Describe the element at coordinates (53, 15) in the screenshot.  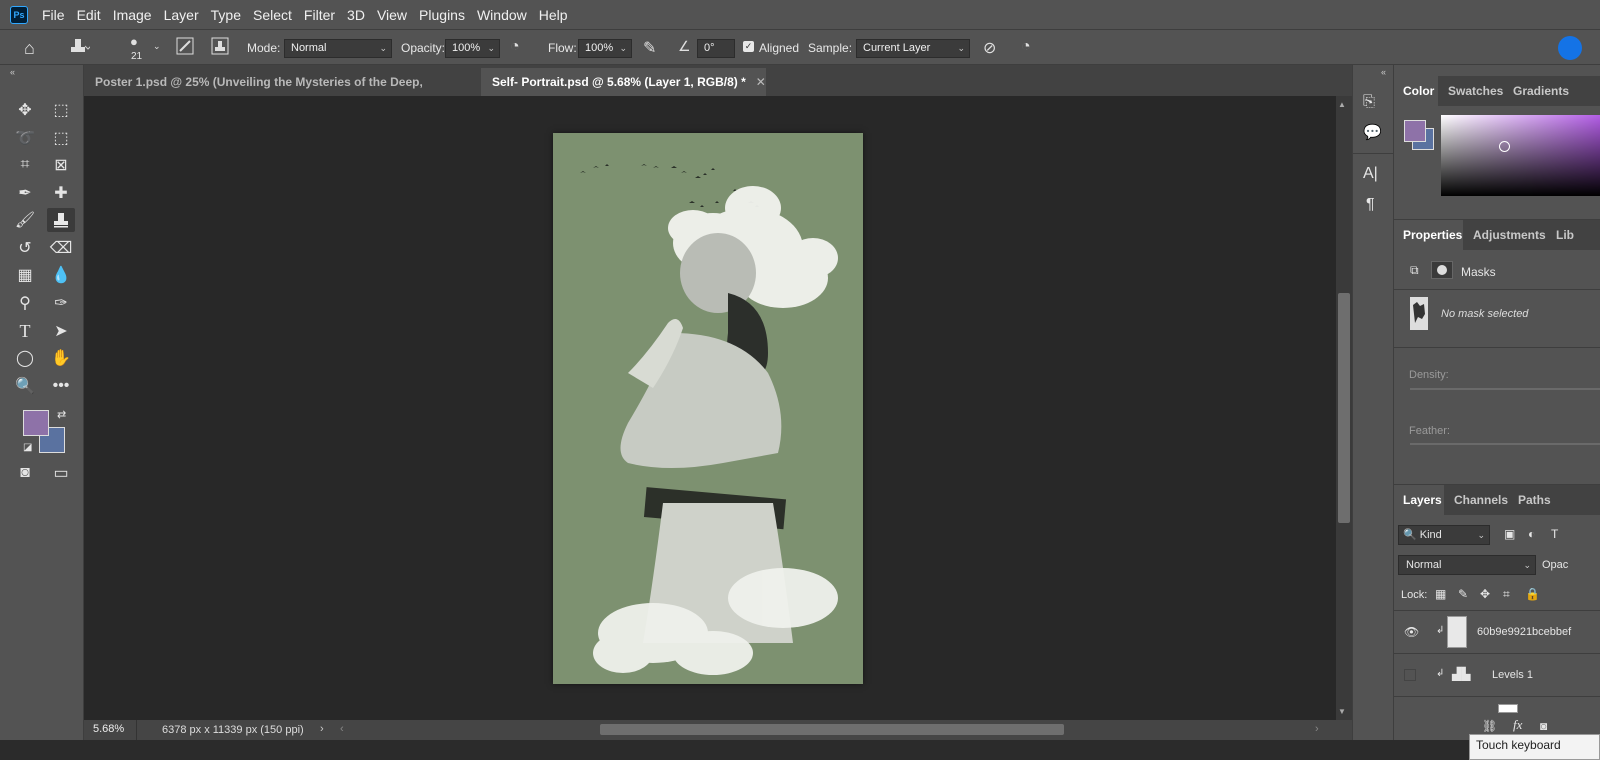
I see `menu-file: File` at that location.